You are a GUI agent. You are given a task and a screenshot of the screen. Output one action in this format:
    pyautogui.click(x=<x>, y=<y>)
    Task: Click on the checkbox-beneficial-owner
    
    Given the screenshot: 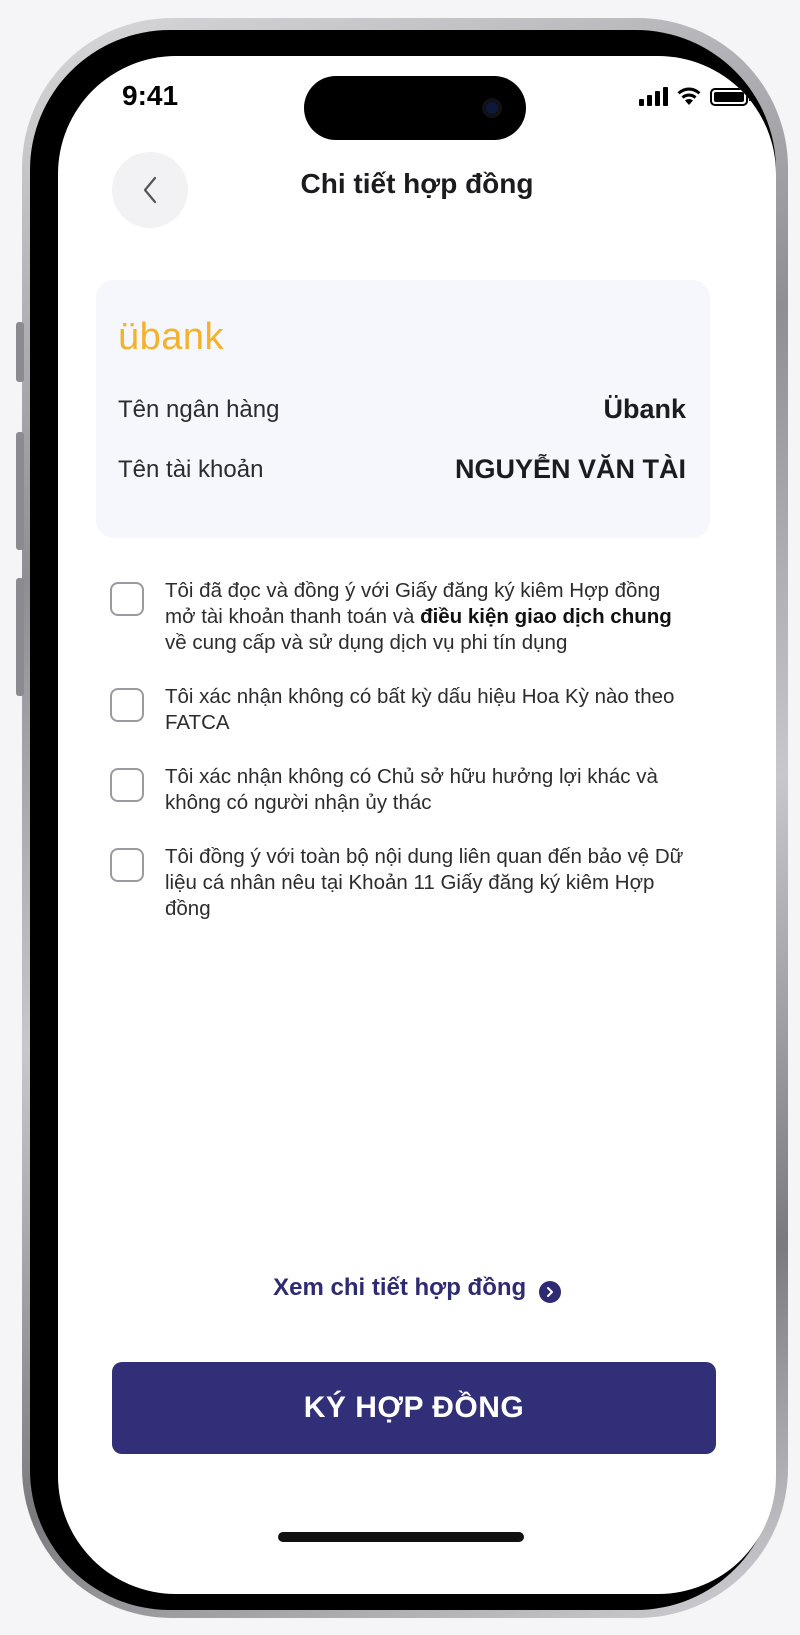 What is the action you would take?
    pyautogui.click(x=127, y=785)
    